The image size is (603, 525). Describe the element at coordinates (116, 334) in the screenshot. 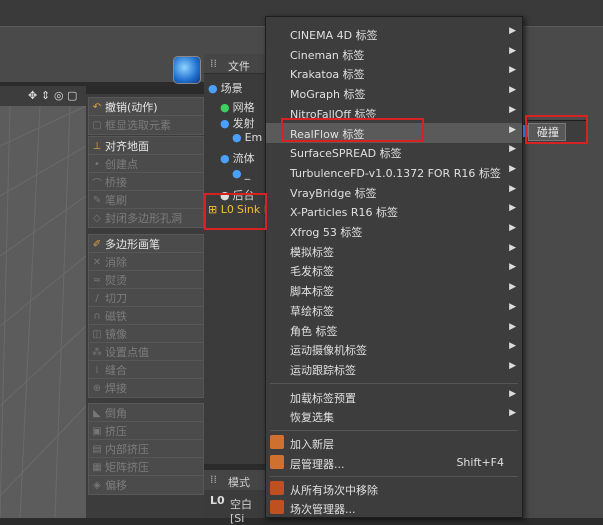

I see `context-menu-item-label: 镜像` at that location.